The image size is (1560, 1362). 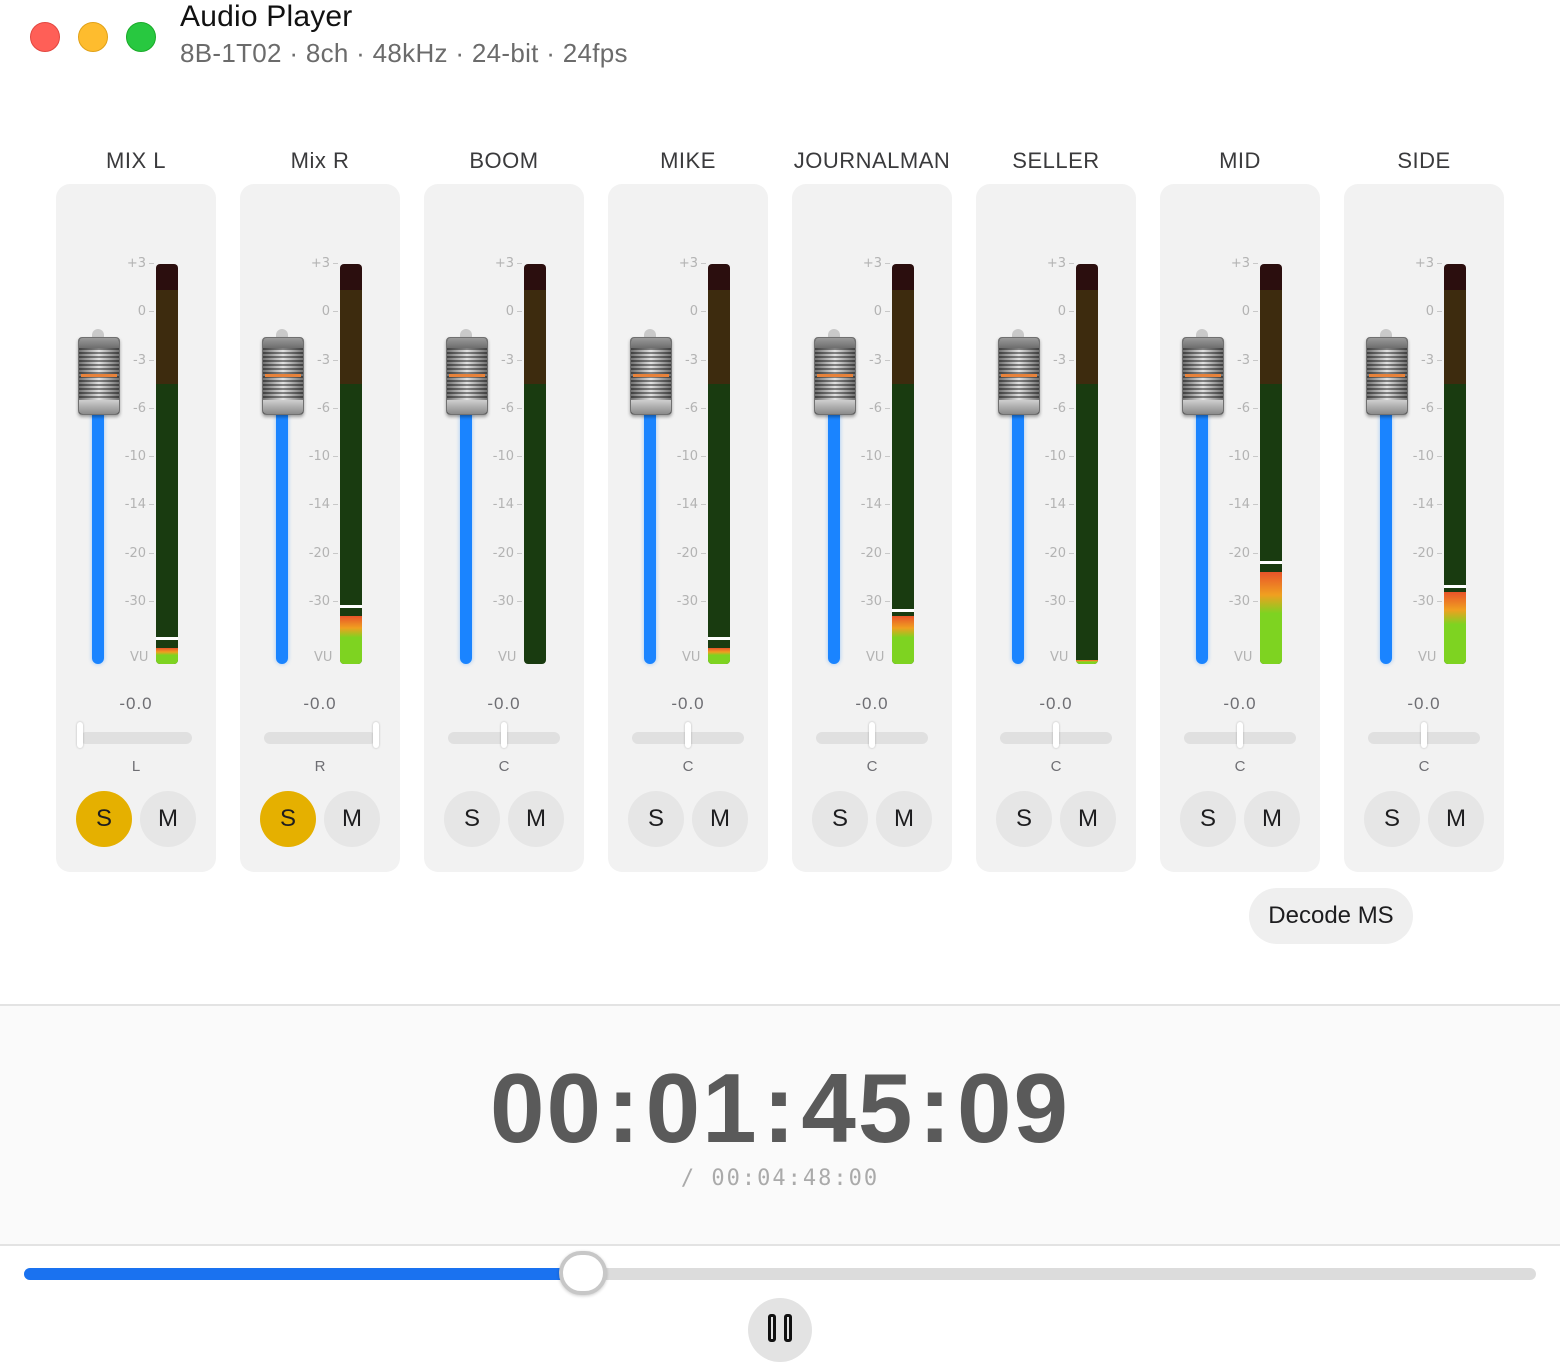 What do you see at coordinates (780, 1330) in the screenshot?
I see `pause-button` at bounding box center [780, 1330].